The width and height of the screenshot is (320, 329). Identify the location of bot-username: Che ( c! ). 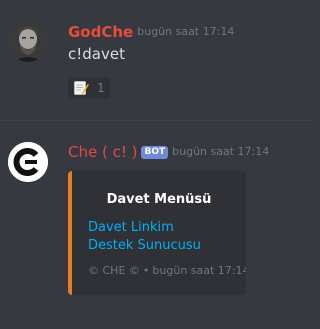
(102, 152).